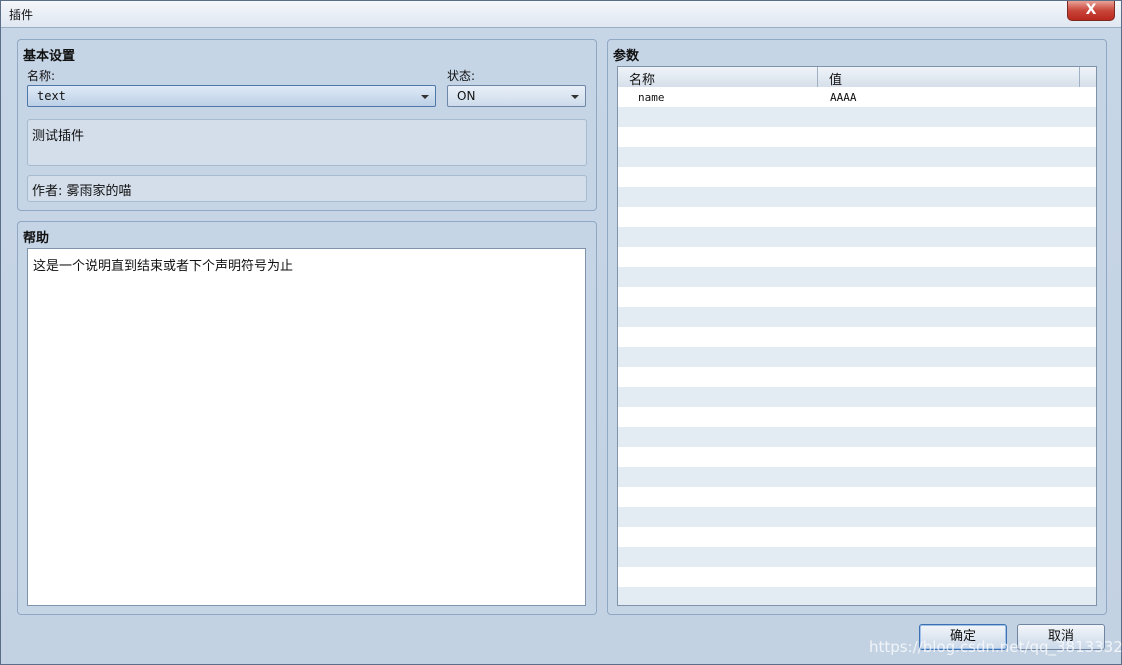 The image size is (1122, 665). Describe the element at coordinates (163, 266) in the screenshot. I see `help-text: 这是一个说明直到结束或者下个声明符号为止` at that location.